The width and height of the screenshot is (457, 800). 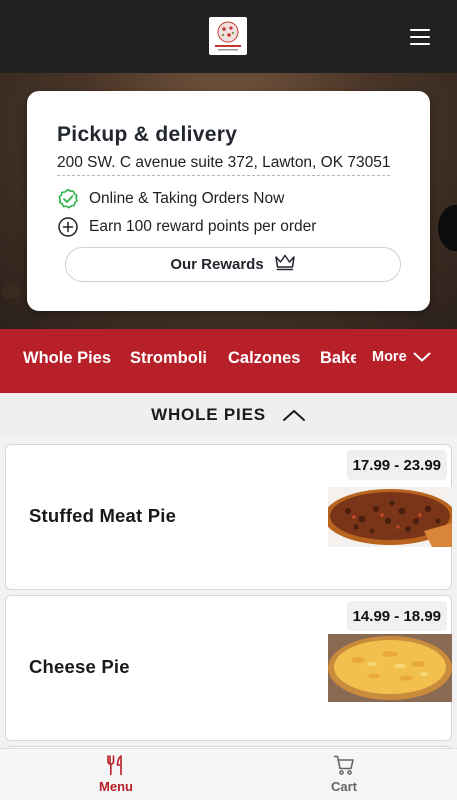 What do you see at coordinates (396, 465) in the screenshot?
I see `menu-item-price: 17.99 - 23.99` at bounding box center [396, 465].